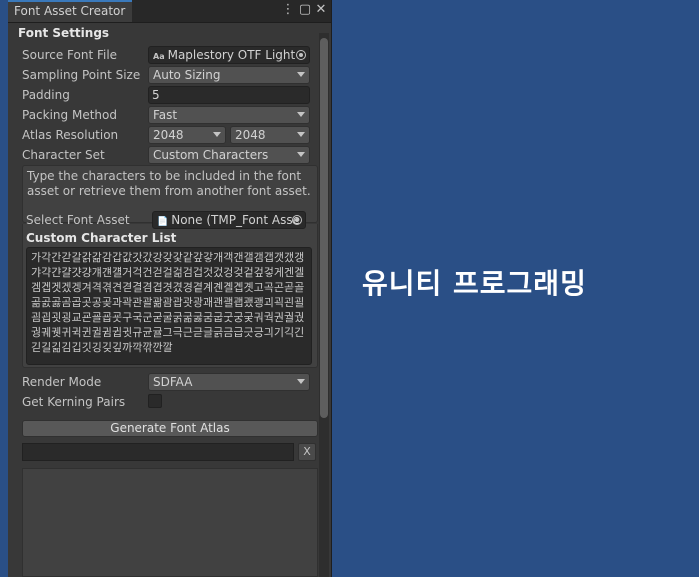  I want to click on character-set-label: Character Set, so click(63, 155).